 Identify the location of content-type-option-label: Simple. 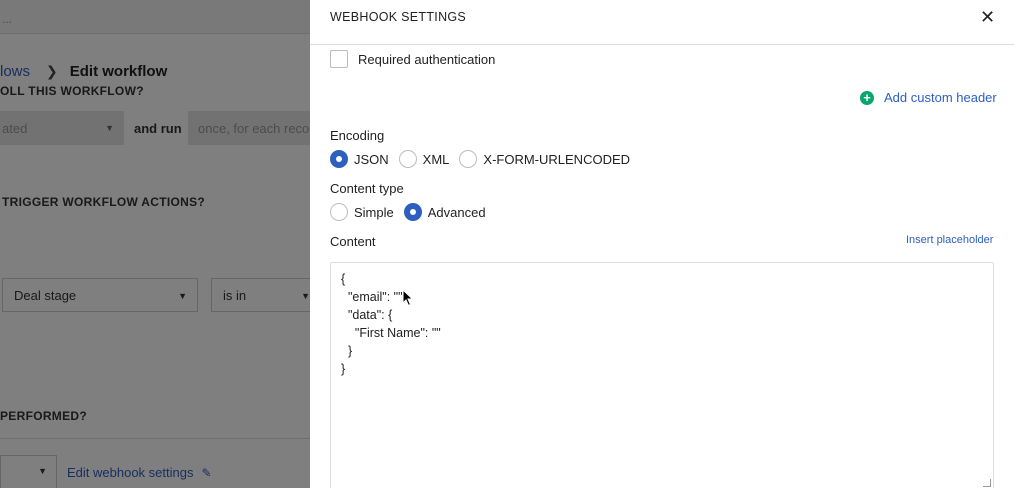
(374, 212).